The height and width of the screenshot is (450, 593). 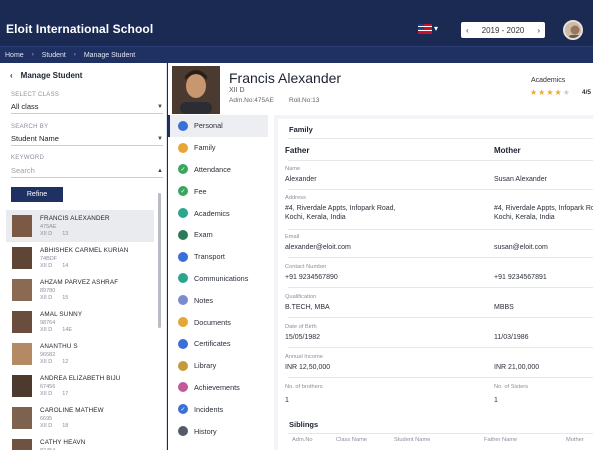 What do you see at coordinates (183, 125) in the screenshot?
I see `person-icon` at bounding box center [183, 125].